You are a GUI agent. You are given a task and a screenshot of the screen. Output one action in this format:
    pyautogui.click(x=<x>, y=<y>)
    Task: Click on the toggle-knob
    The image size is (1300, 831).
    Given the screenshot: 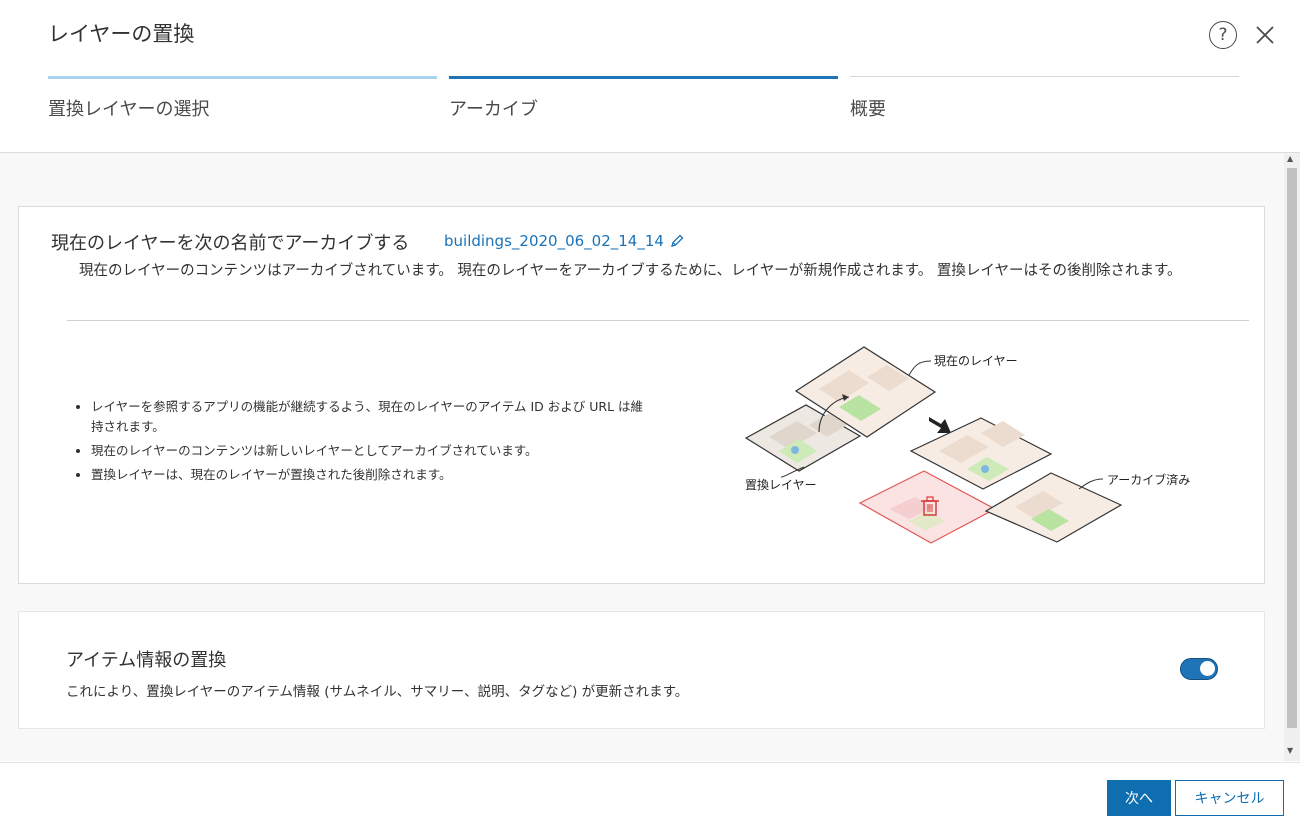 What is the action you would take?
    pyautogui.click(x=1207, y=668)
    